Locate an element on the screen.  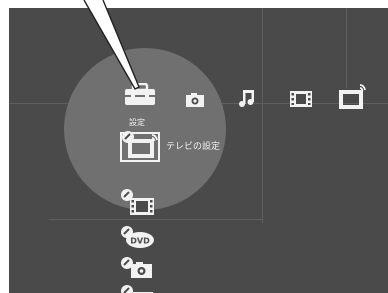
pointer-cone is located at coordinates (111, 45).